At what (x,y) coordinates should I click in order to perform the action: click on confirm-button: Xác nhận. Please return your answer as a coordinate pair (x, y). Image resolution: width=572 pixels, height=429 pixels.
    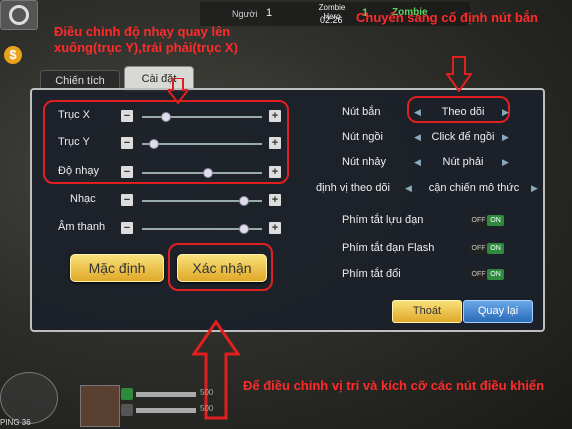
    Looking at the image, I should click on (222, 268).